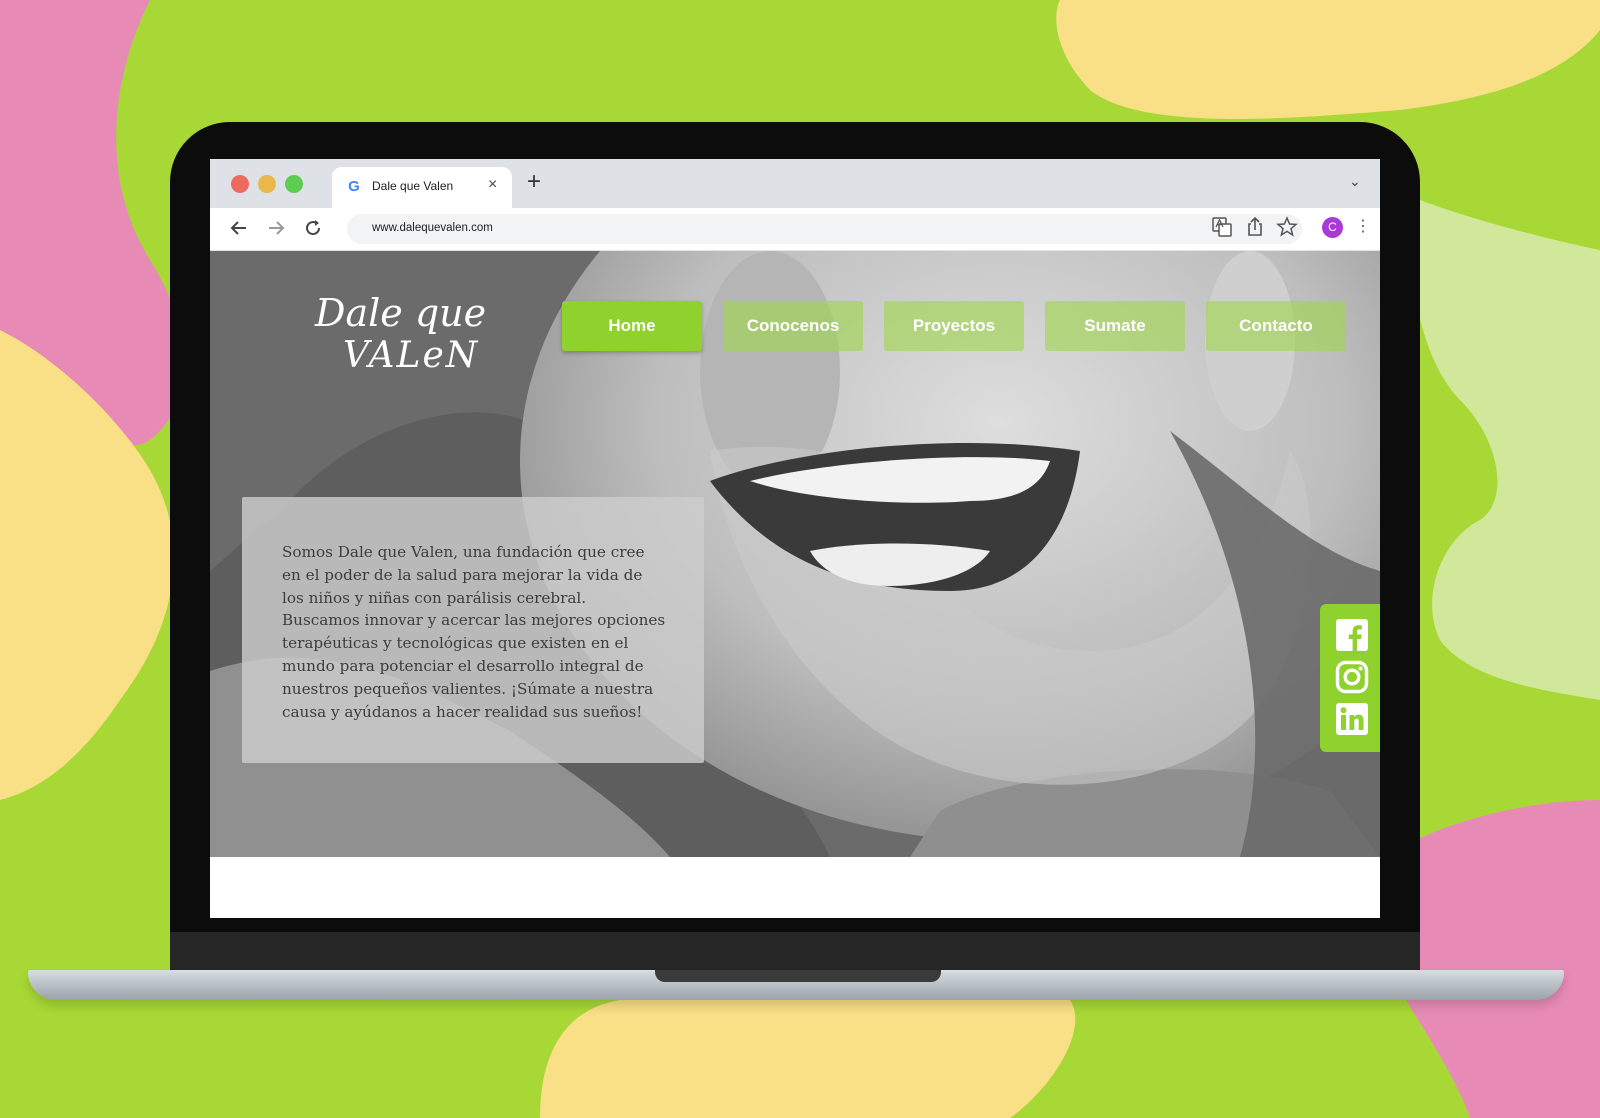 The height and width of the screenshot is (1118, 1600). Describe the element at coordinates (1352, 719) in the screenshot. I see `linkedin-icon` at that location.